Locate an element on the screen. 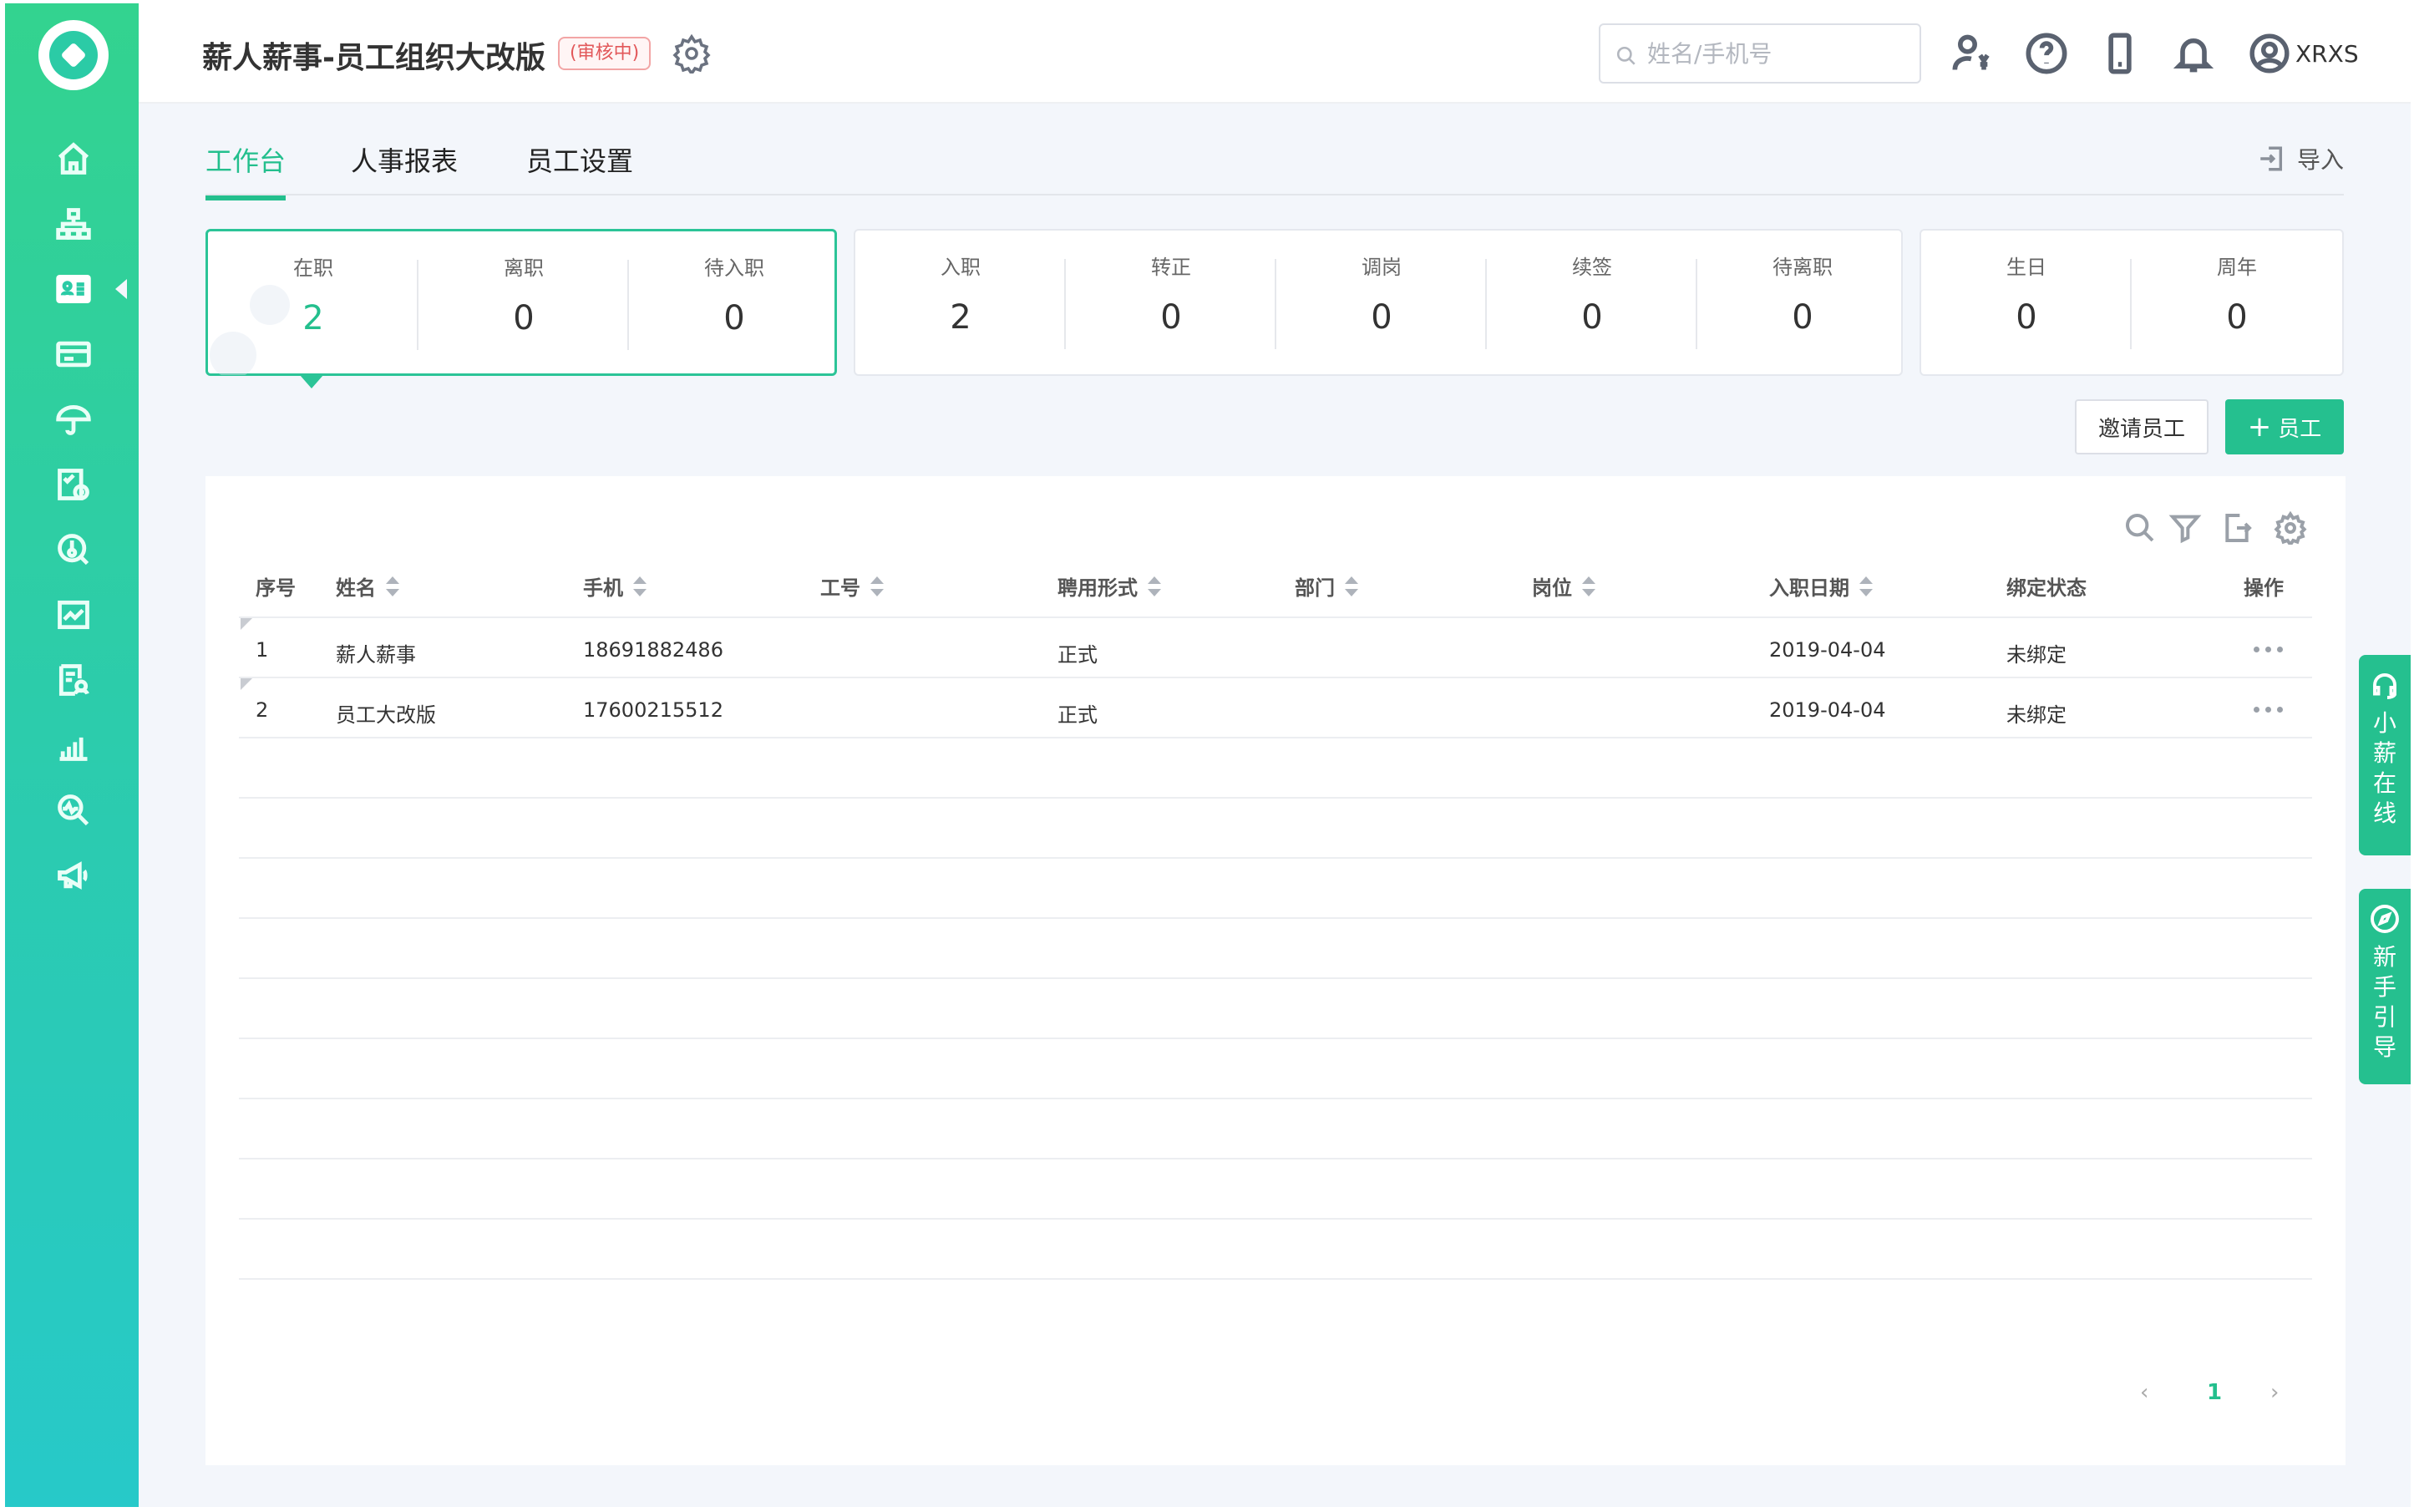  col-header-employment-type: 聘用形式 is located at coordinates (1109, 586).